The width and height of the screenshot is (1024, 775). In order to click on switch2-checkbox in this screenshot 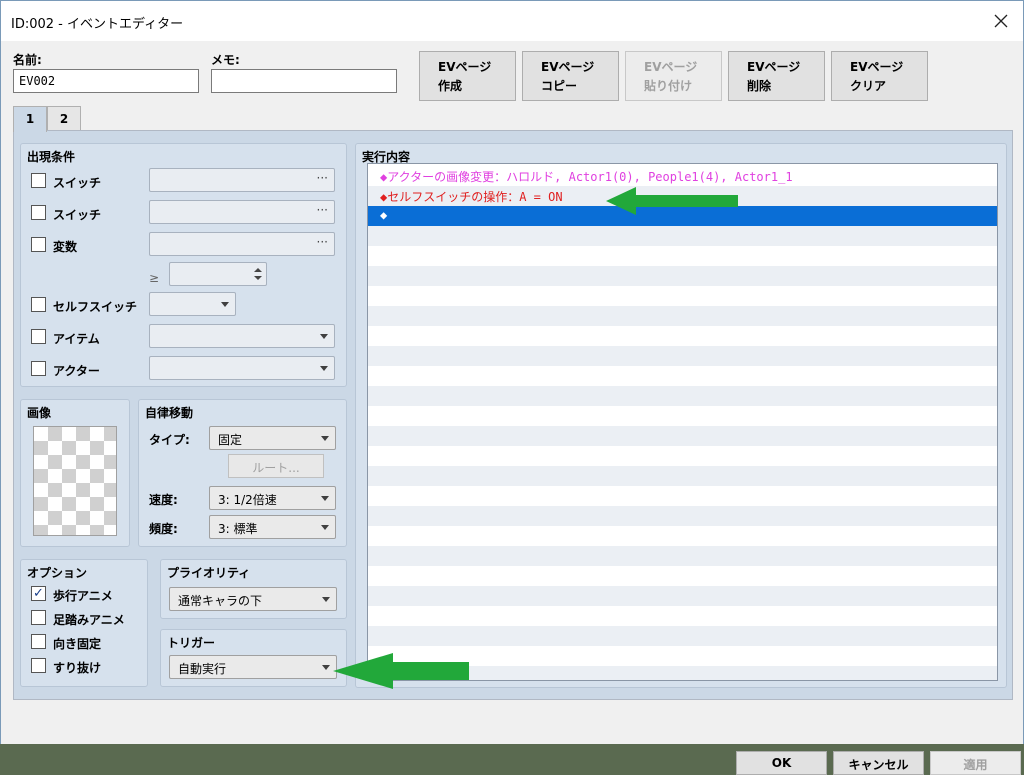, I will do `click(38, 212)`.